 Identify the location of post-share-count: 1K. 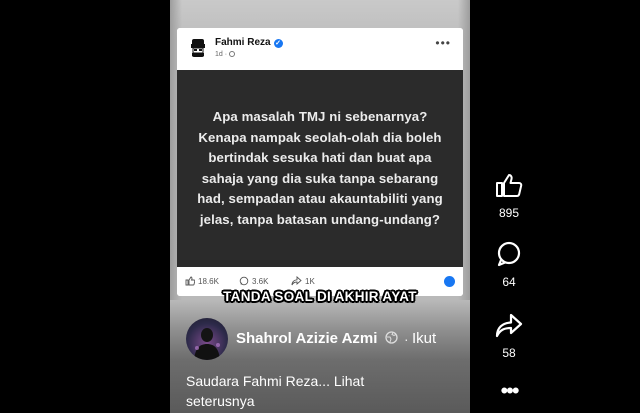
(303, 281).